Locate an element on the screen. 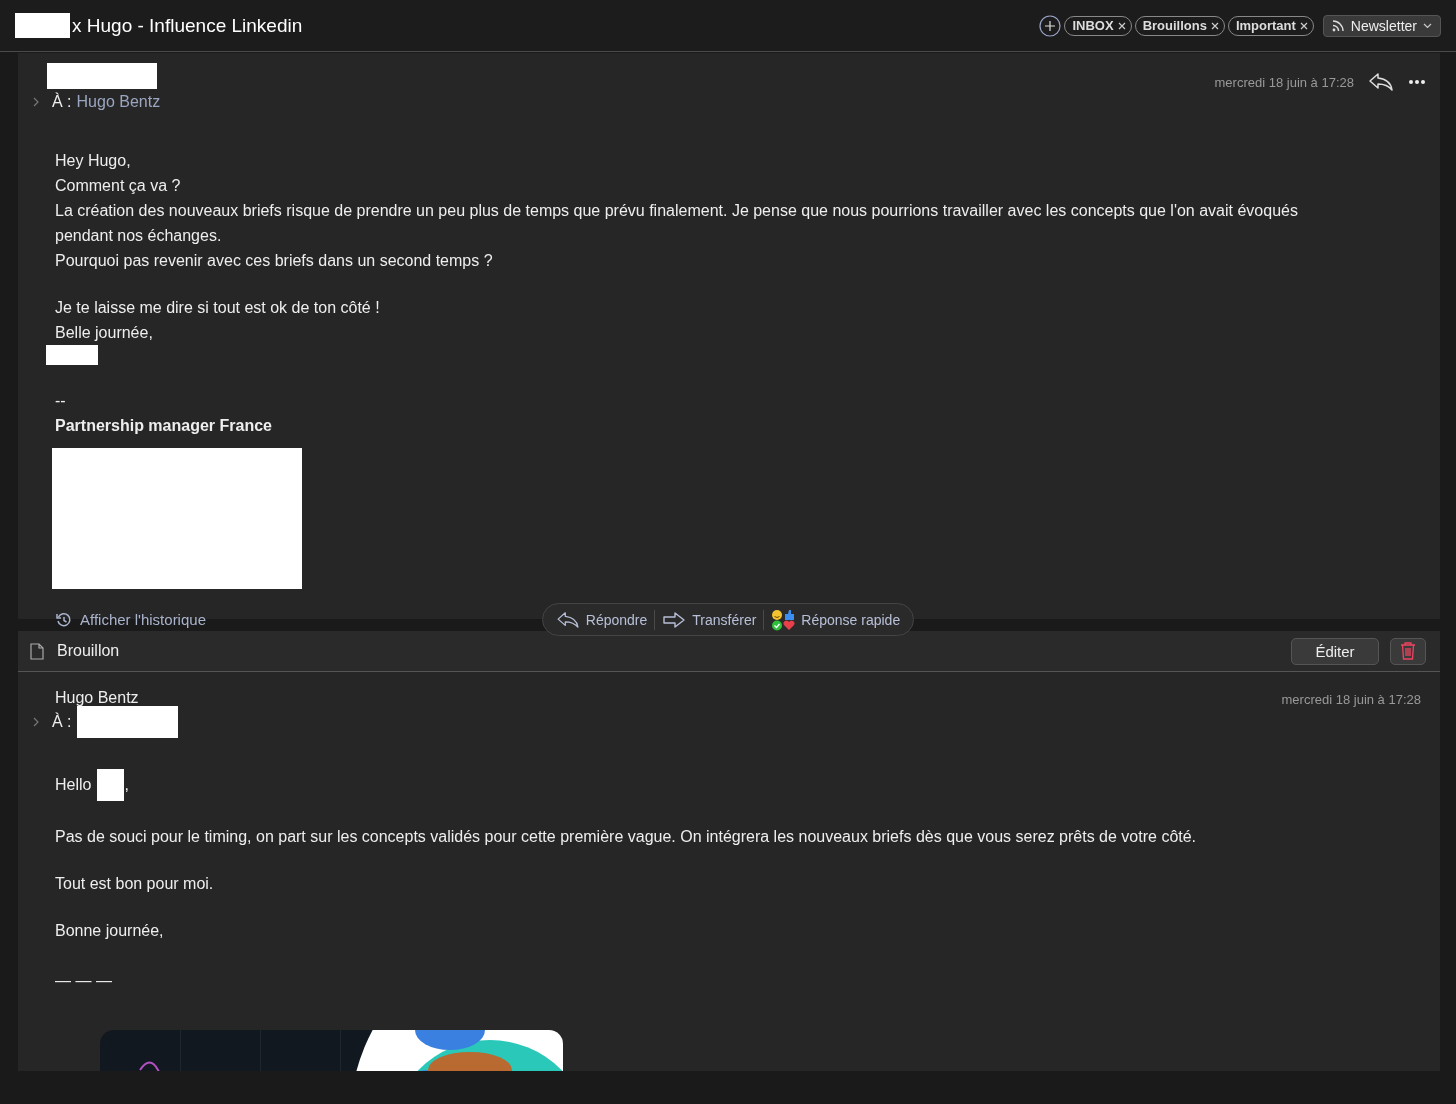  body-text: La création des nouveaux briefs risque de prendre un peu plus de temps que prévu finalement. Je pense que nous pourrions travailler avec les concepts que l'on avait évoqués pendant nos échanges. is located at coordinates (677, 223).